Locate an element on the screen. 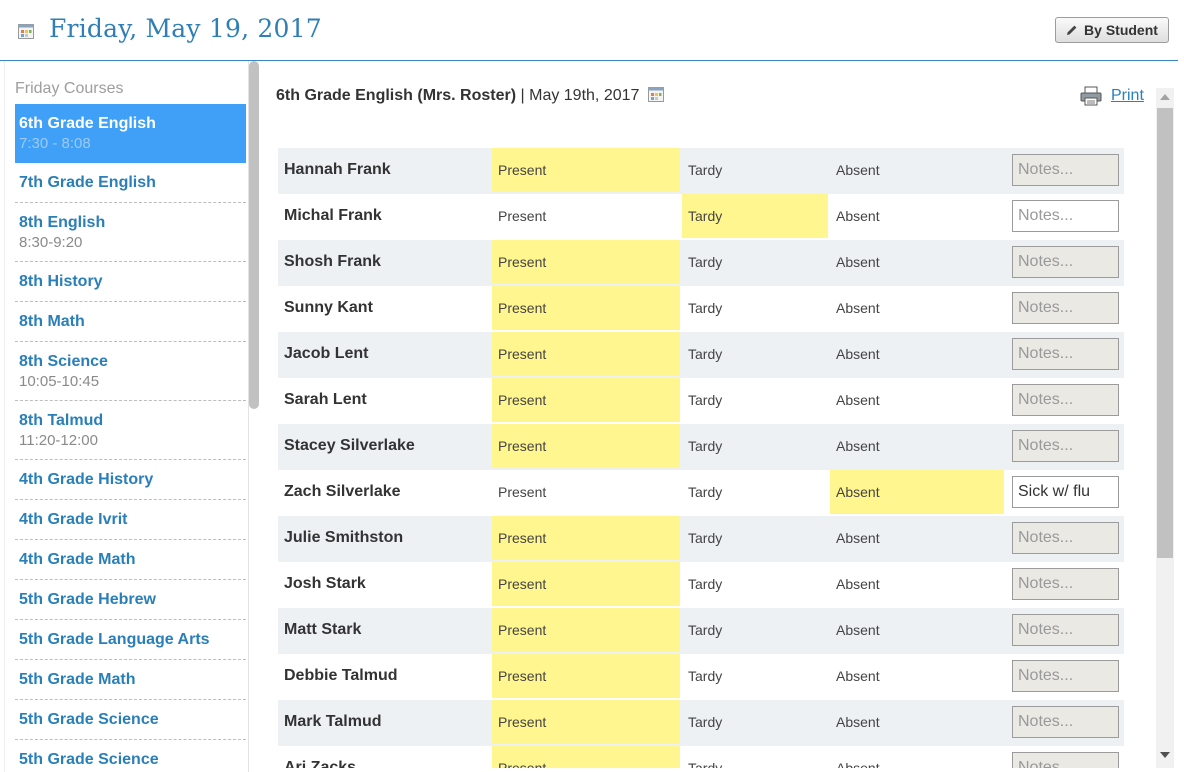 The width and height of the screenshot is (1184, 772). course-time: 8:30-9:20 is located at coordinates (51, 242).